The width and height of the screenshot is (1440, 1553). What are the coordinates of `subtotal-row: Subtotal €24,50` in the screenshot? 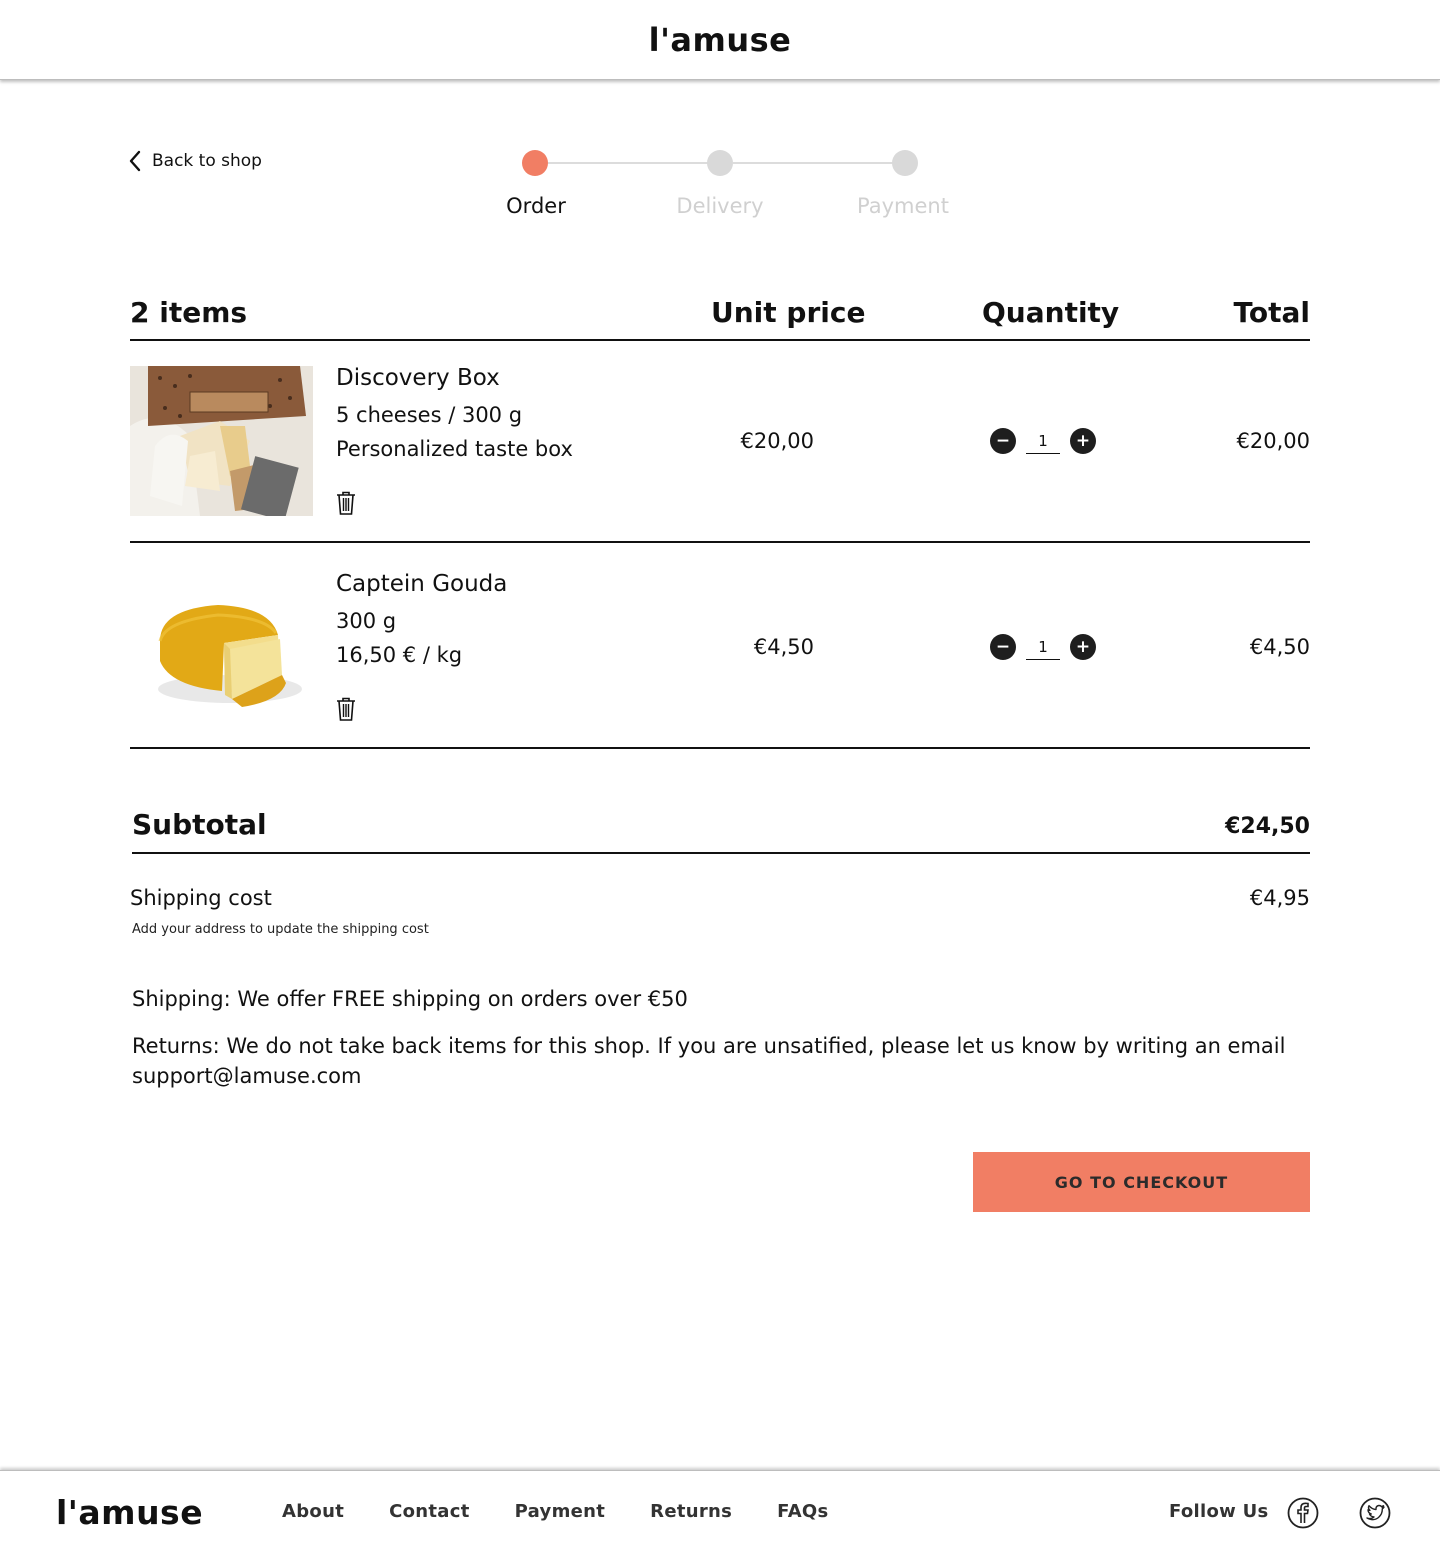 It's located at (721, 831).